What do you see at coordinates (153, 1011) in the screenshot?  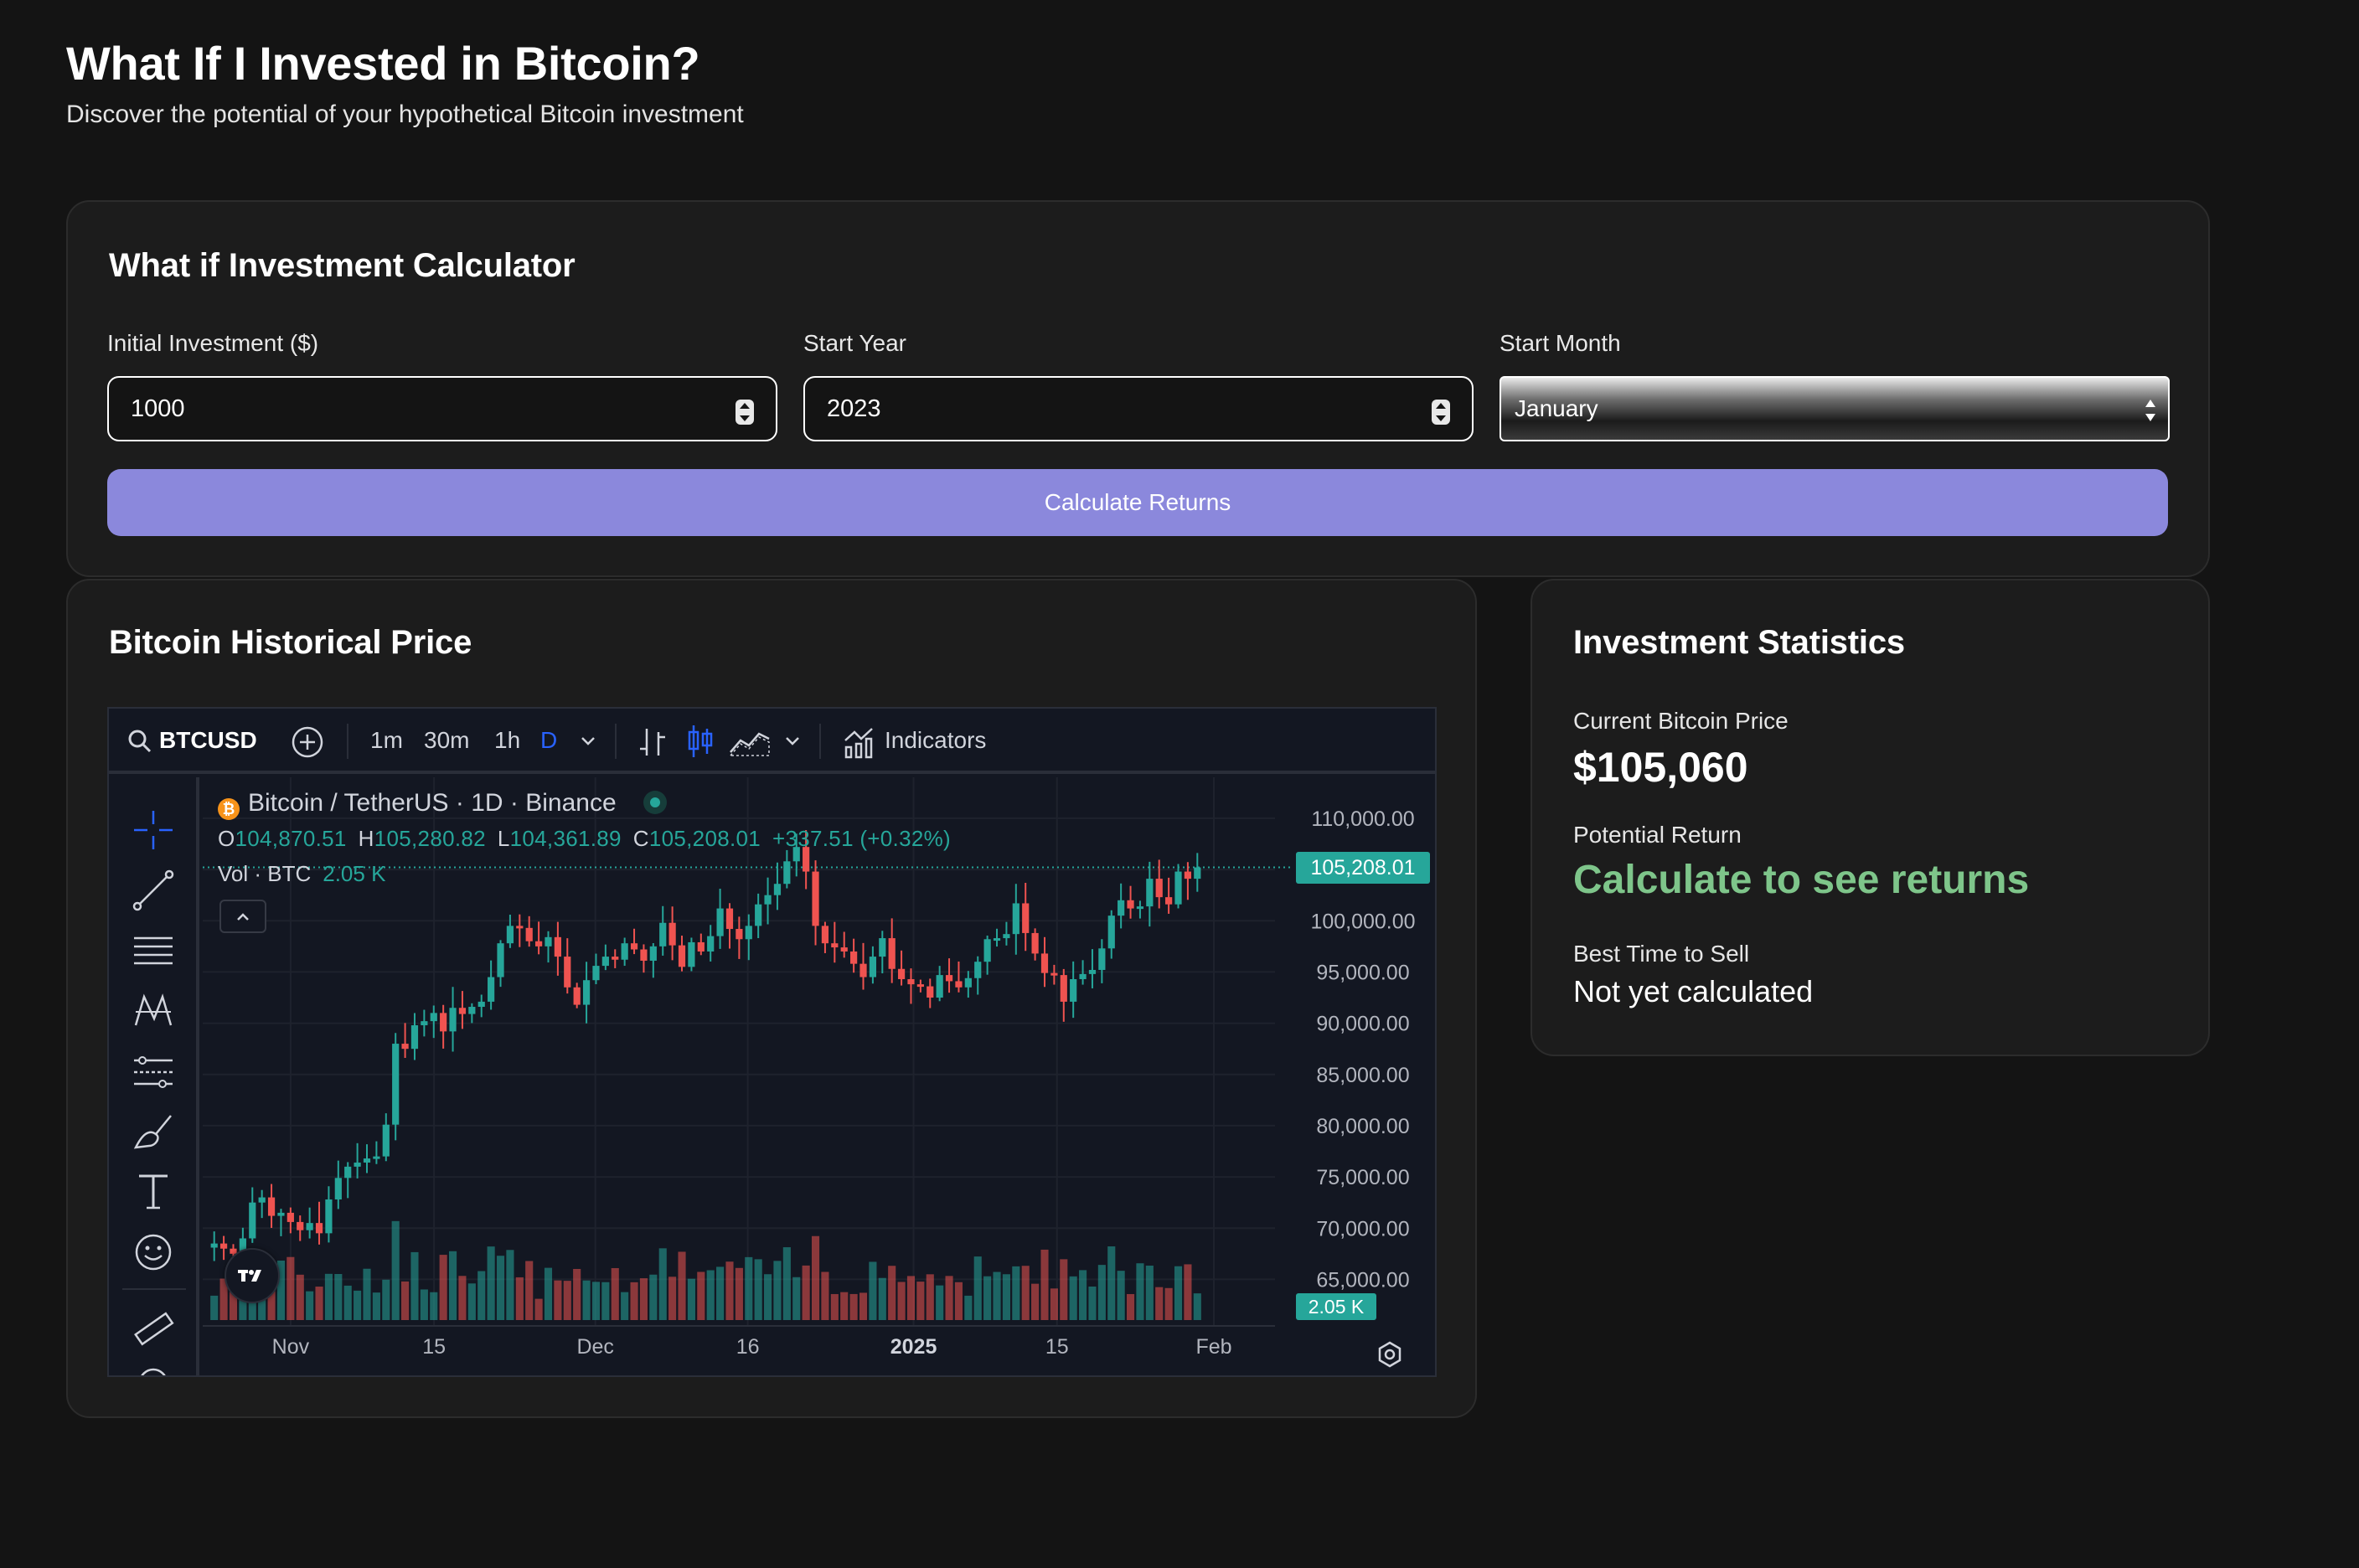 I see `pattern-icon` at bounding box center [153, 1011].